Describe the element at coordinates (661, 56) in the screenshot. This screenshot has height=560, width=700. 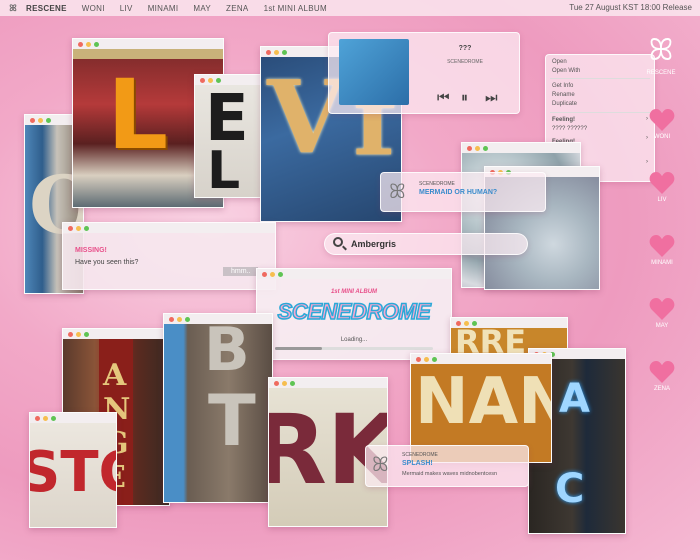
I see `sidebar-item-rescene: ꕤ RESCENE` at that location.